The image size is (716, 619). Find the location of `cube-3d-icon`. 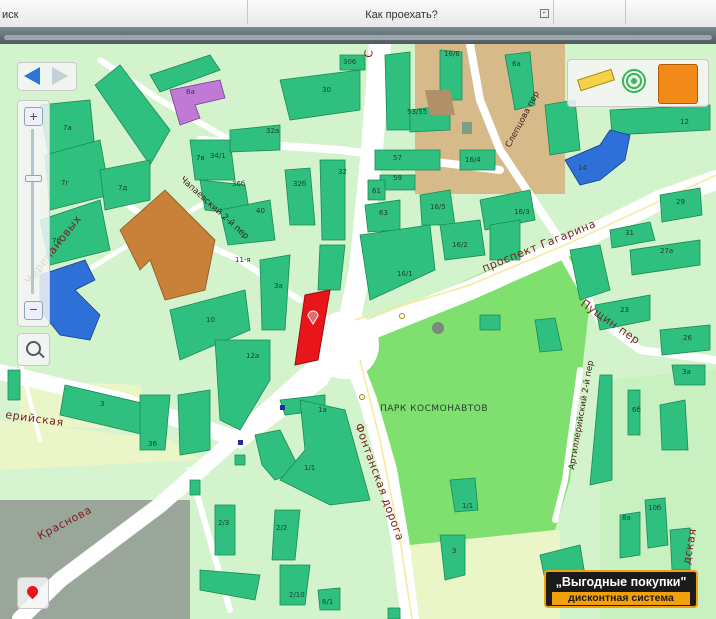

cube-3d-icon is located at coordinates (678, 84).